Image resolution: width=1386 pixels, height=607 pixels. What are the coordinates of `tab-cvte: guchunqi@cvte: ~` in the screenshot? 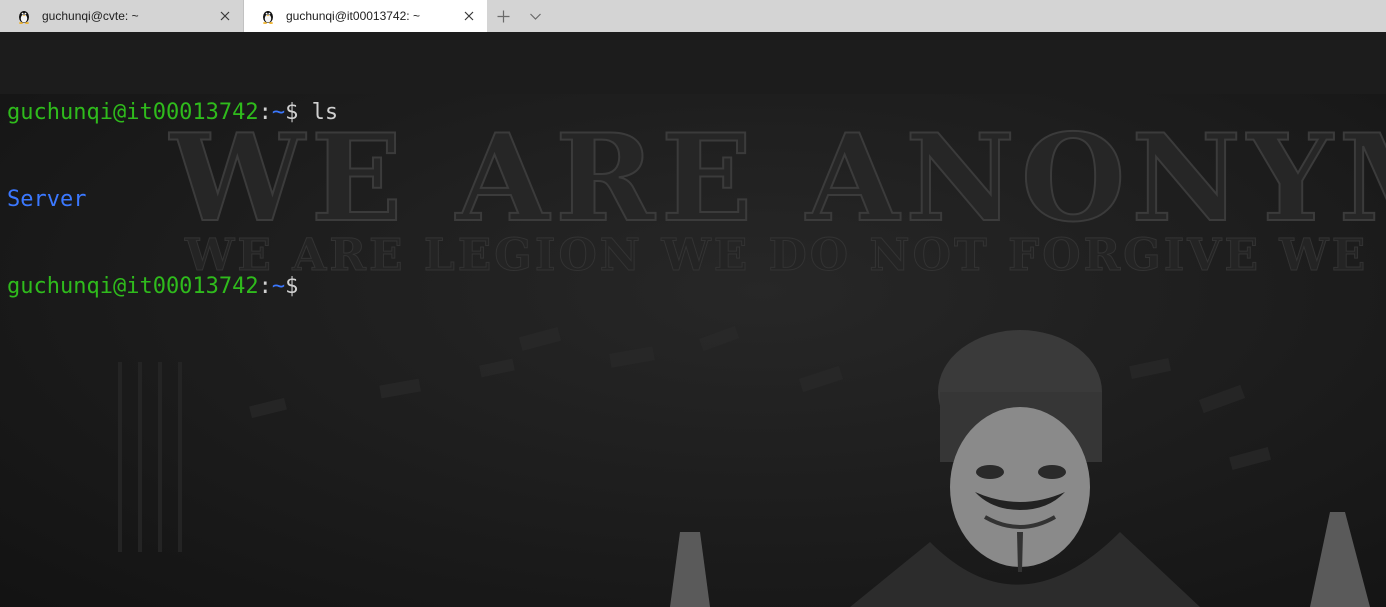 It's located at (122, 16).